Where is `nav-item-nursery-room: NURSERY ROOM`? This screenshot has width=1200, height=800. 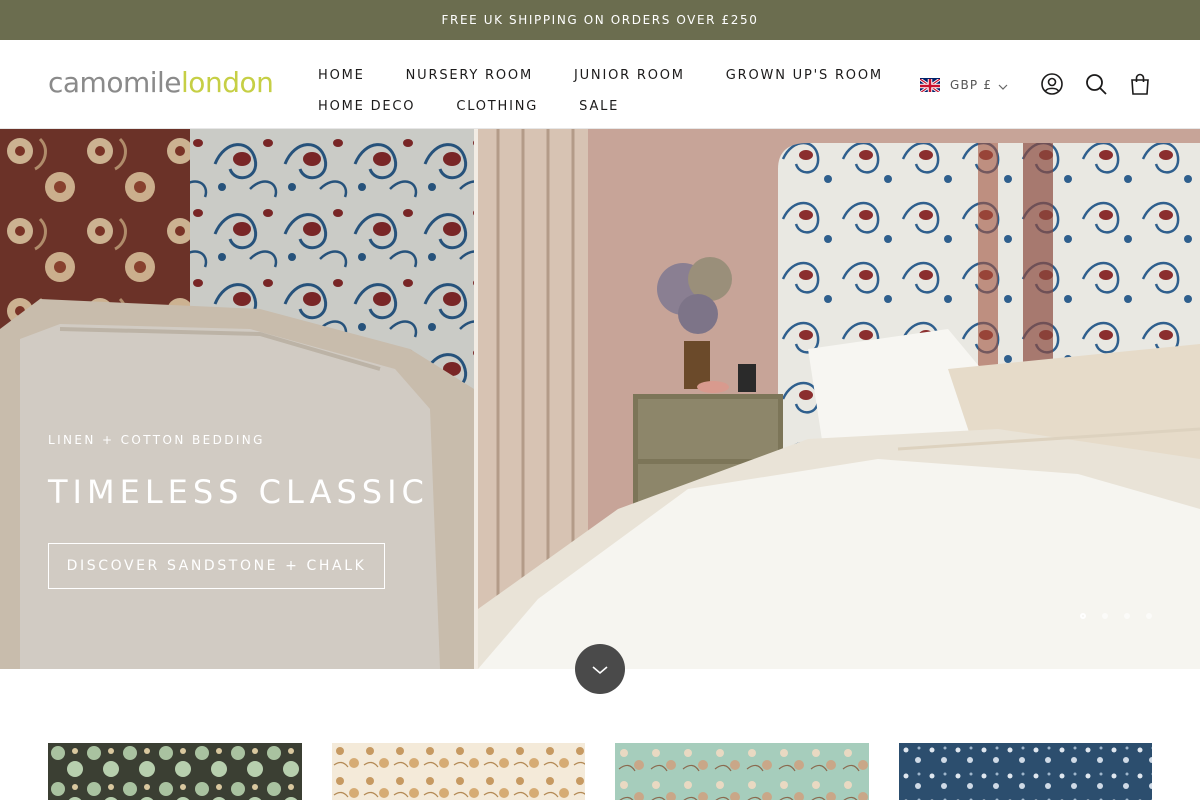
nav-item-nursery-room: NURSERY ROOM is located at coordinates (469, 75).